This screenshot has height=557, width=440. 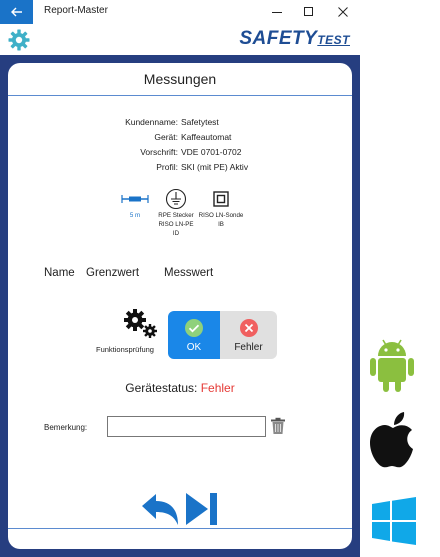 I want to click on test-label: RPE Stecker, so click(x=176, y=215).